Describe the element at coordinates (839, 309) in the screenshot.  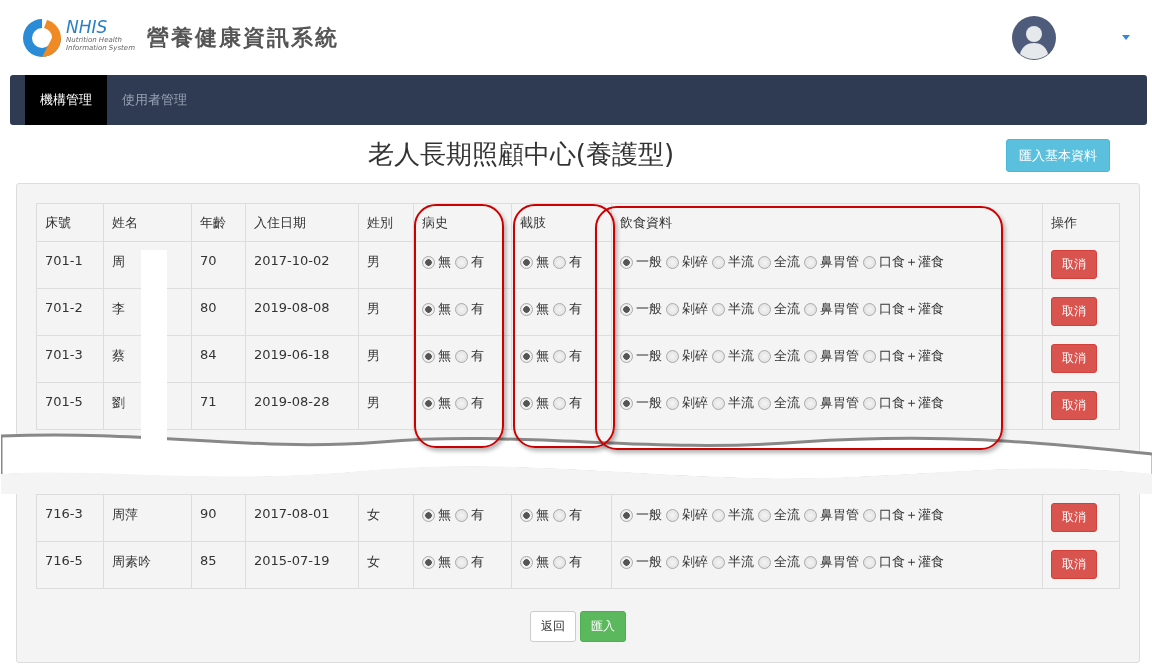
I see `radio-label: 鼻胃管` at that location.